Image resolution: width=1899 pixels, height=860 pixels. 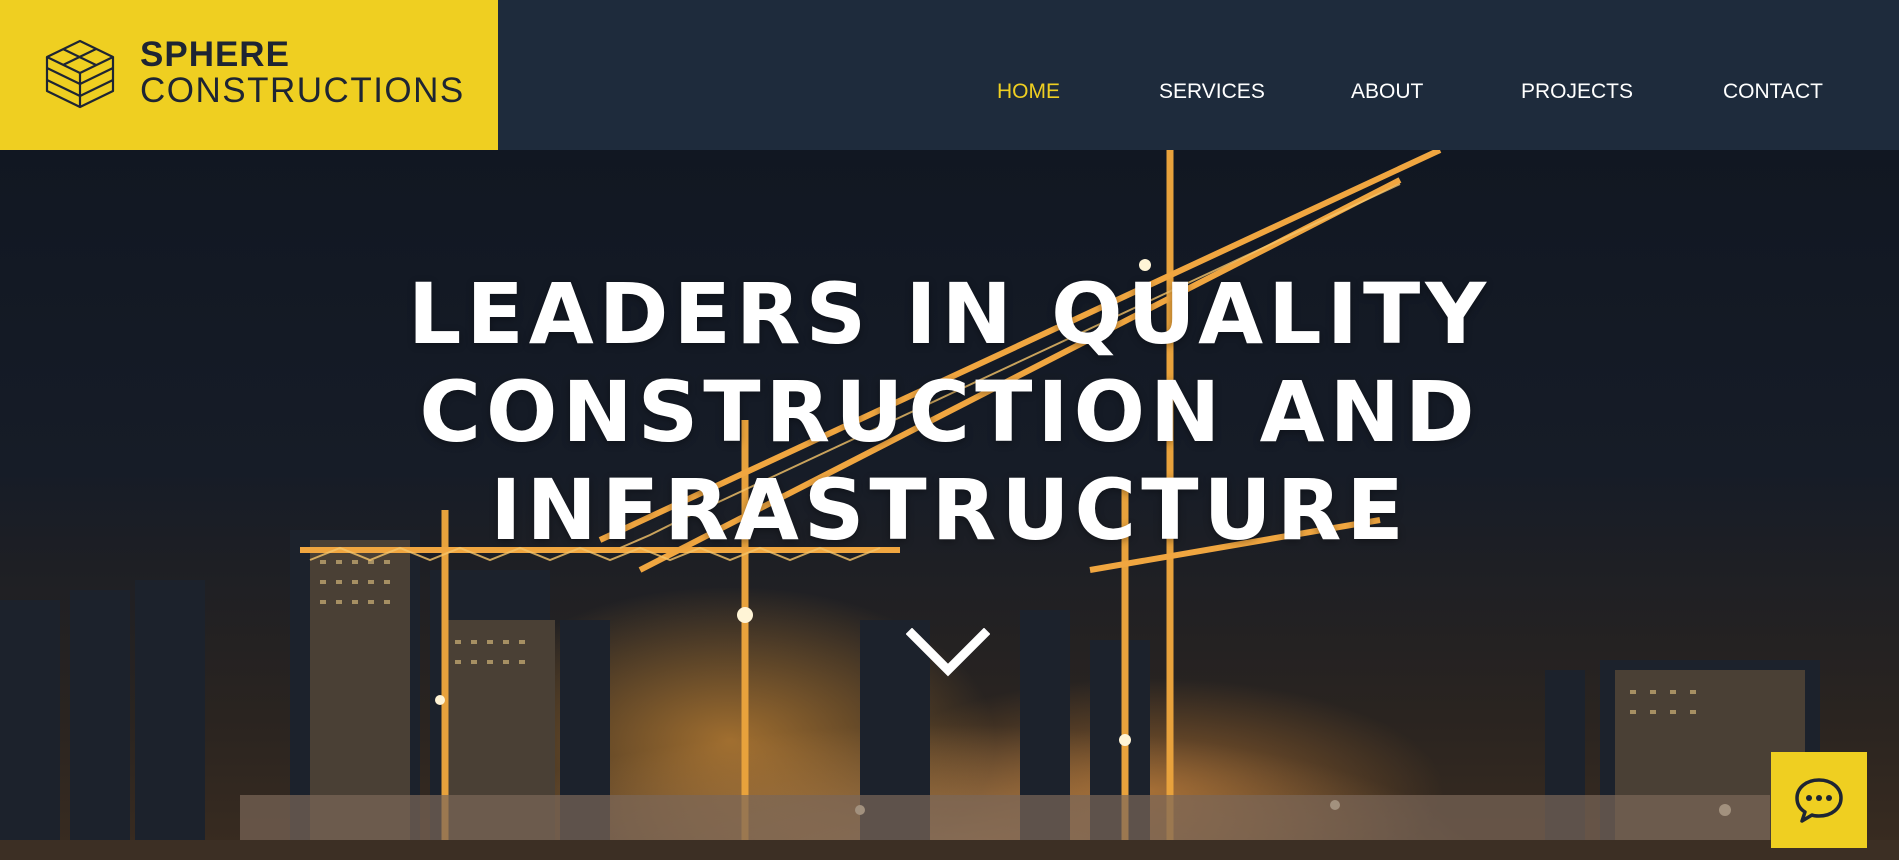 I want to click on nav-projects: PROJECTS, so click(x=1577, y=92).